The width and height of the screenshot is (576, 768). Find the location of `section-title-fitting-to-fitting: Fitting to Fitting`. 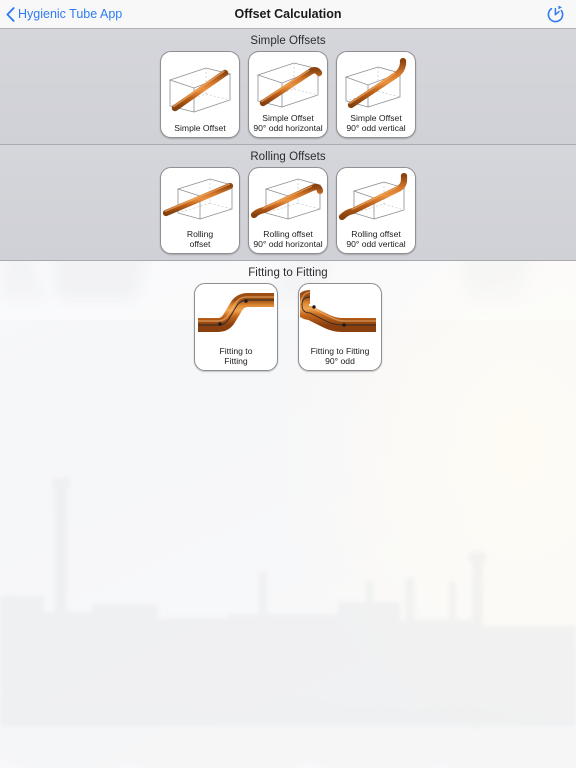

section-title-fitting-to-fitting: Fitting to Fitting is located at coordinates (288, 273).